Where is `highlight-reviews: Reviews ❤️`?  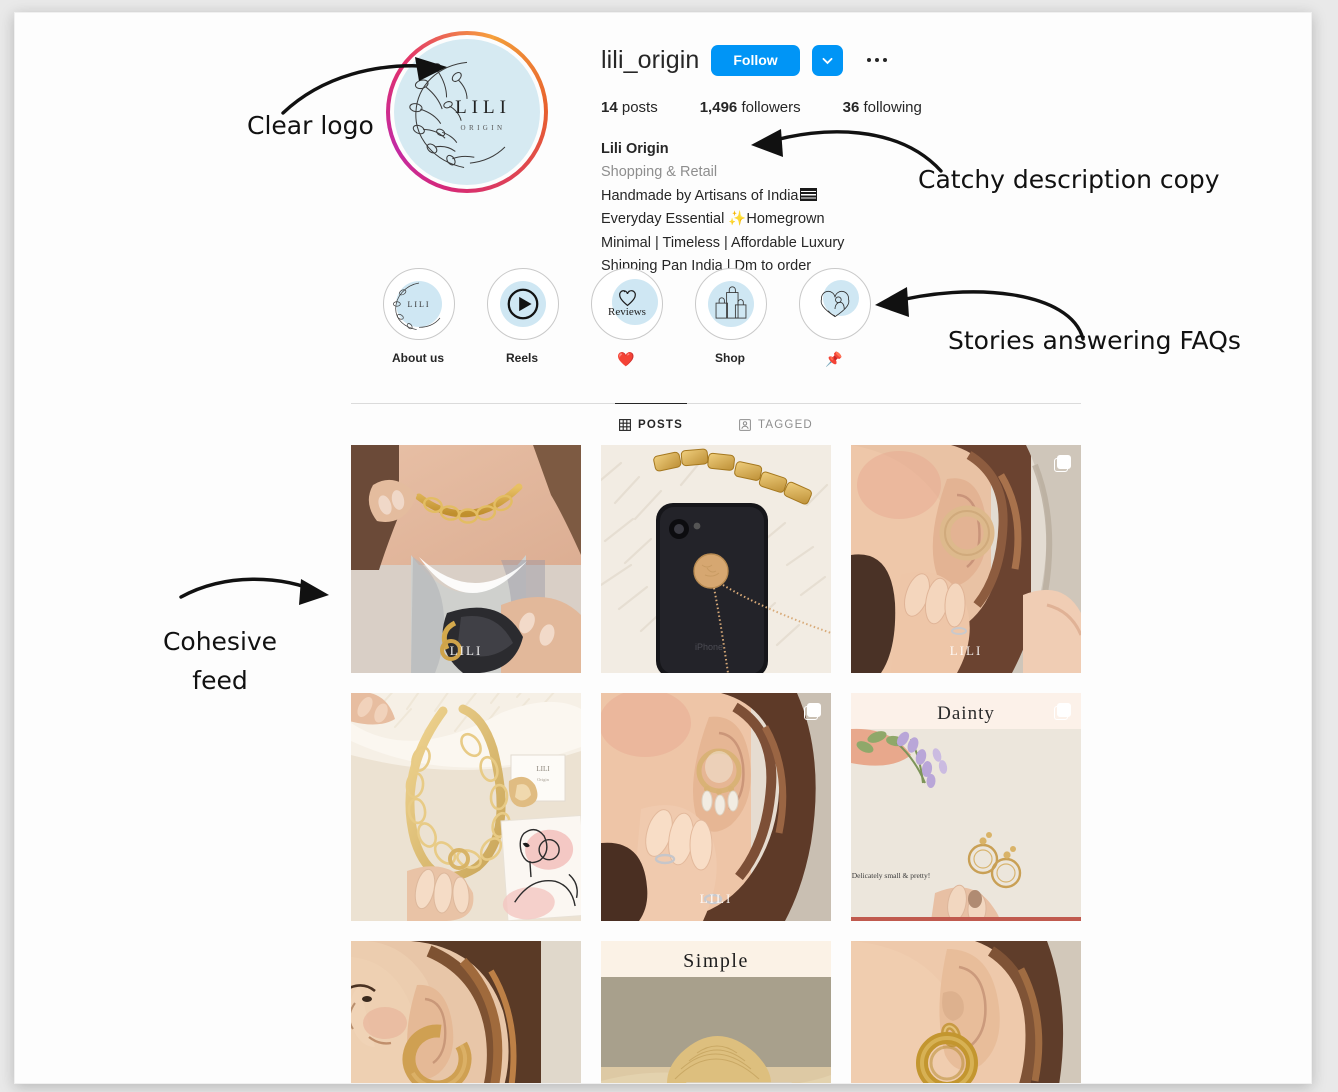
highlight-reviews: Reviews ❤️ is located at coordinates (627, 318).